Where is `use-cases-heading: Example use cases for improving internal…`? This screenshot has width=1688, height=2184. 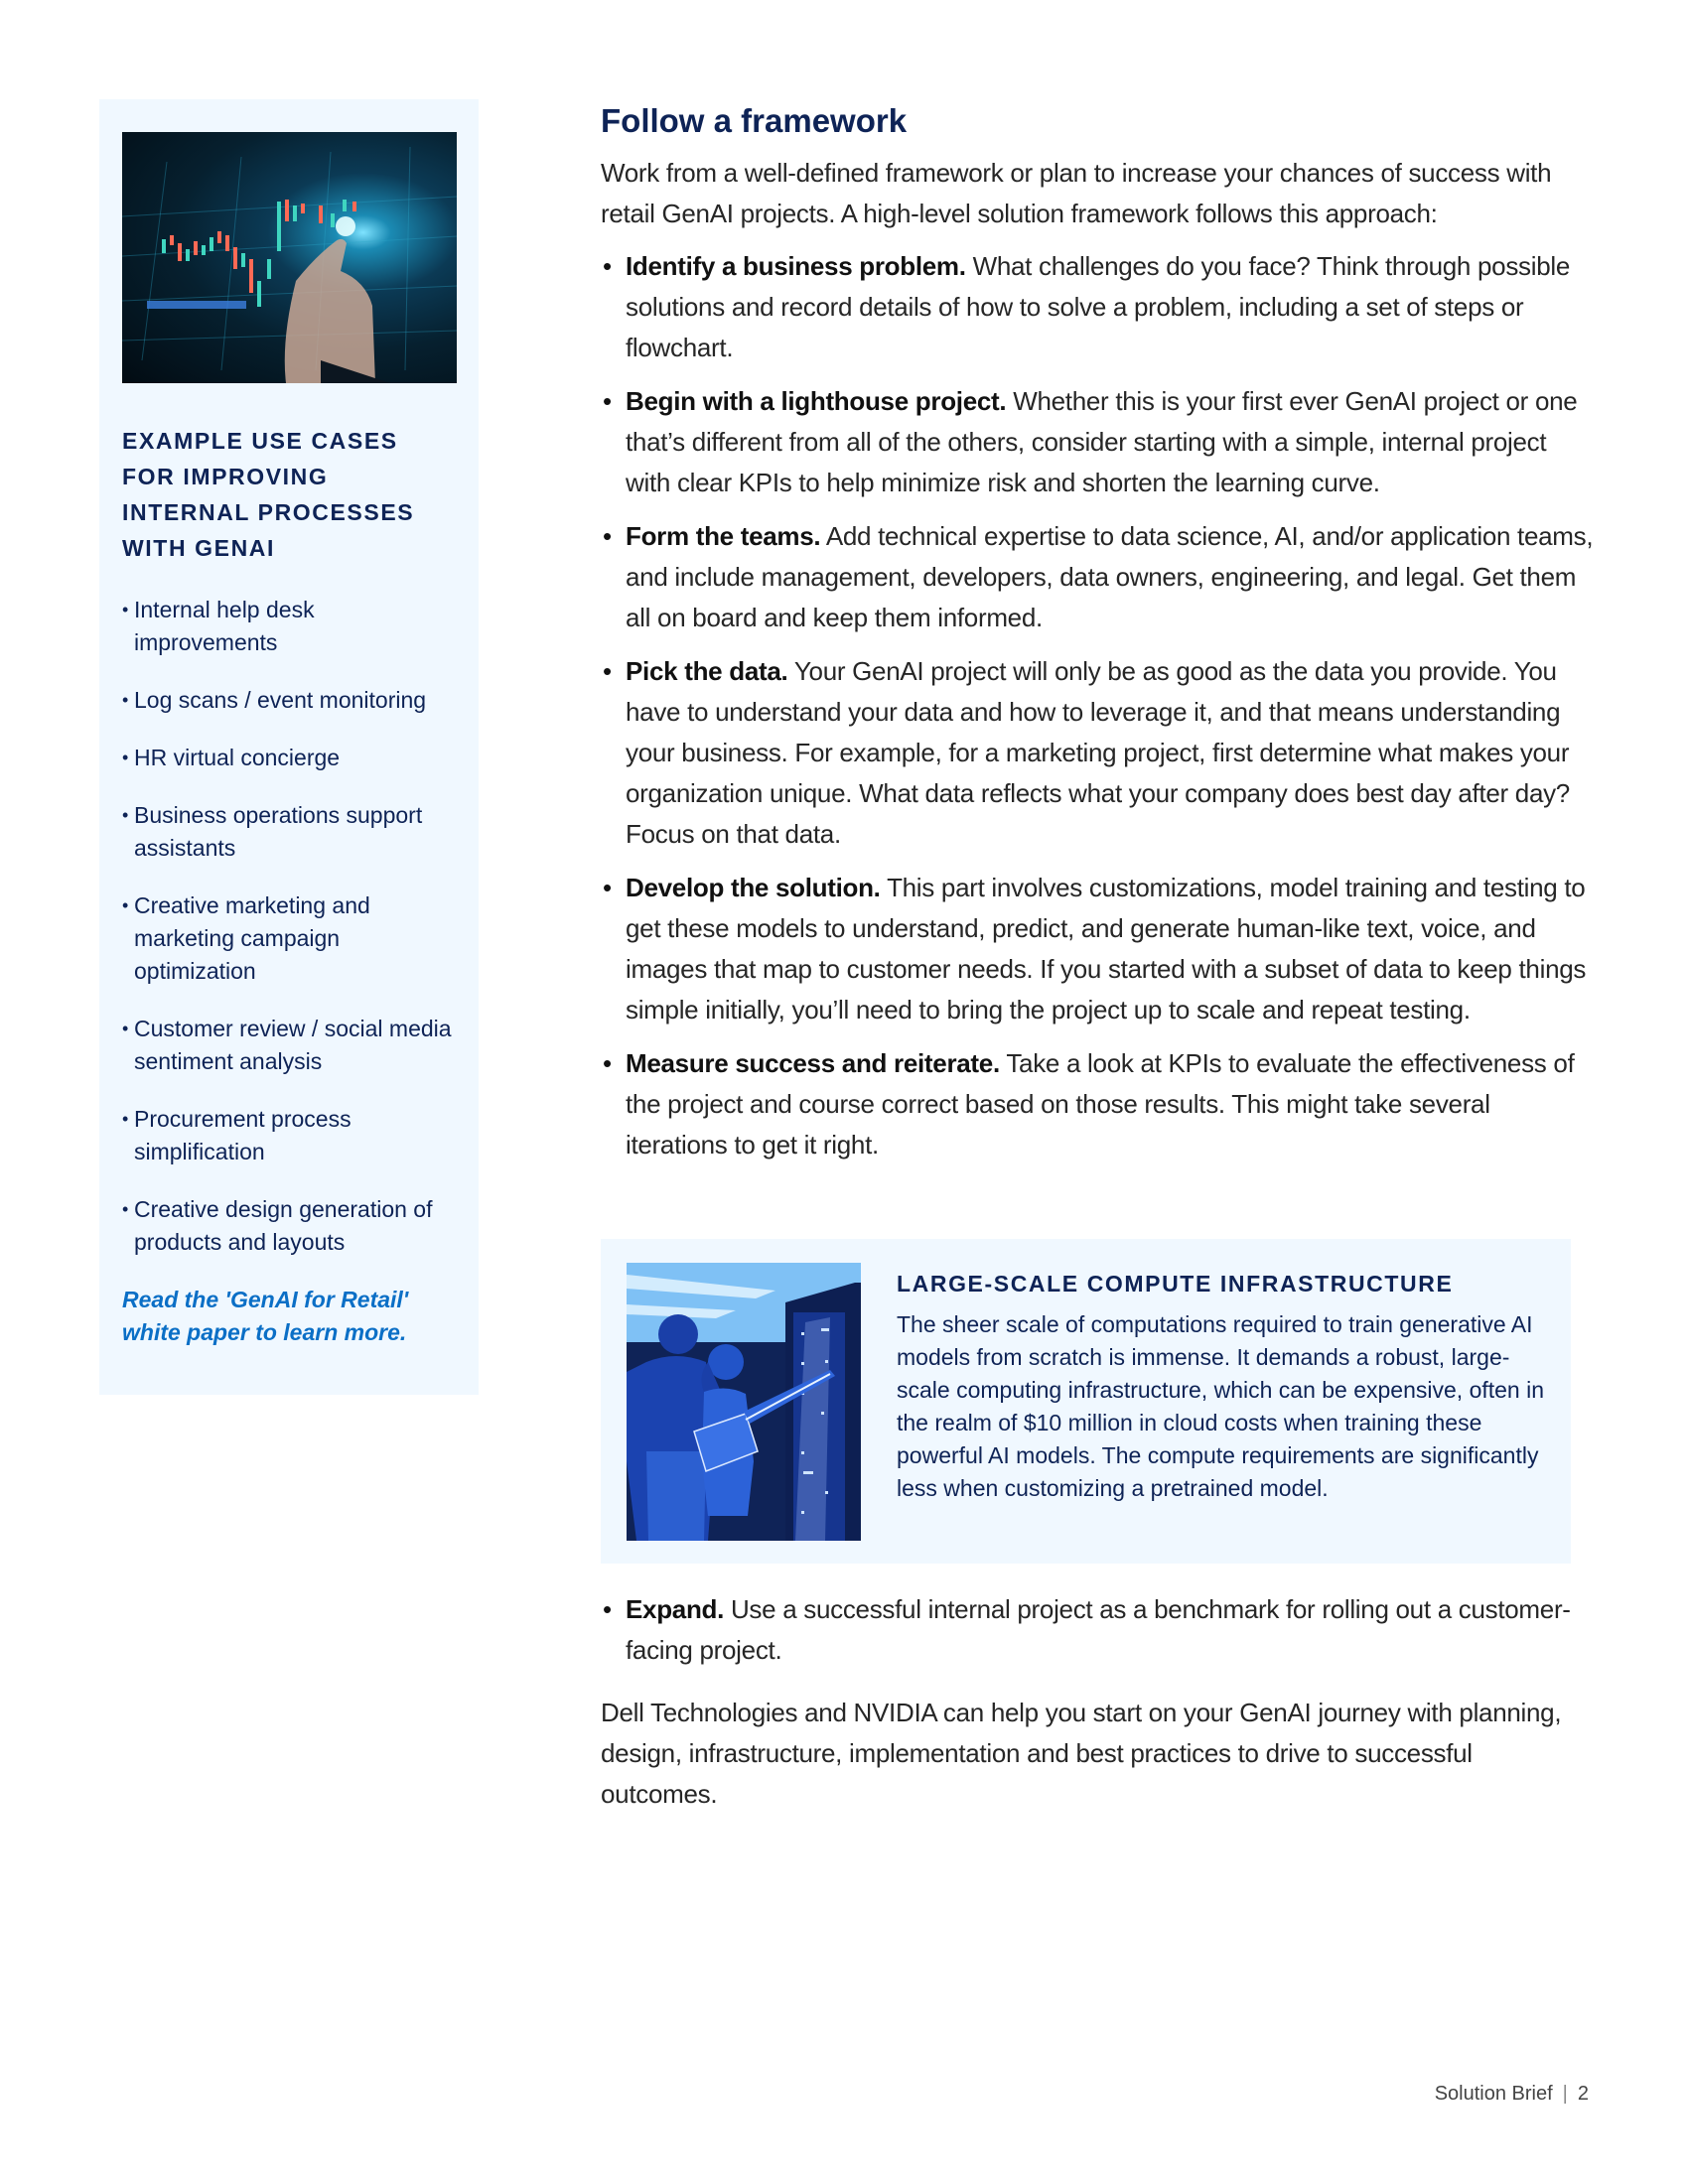 use-cases-heading: Example use cases for improving internal… is located at coordinates (268, 494).